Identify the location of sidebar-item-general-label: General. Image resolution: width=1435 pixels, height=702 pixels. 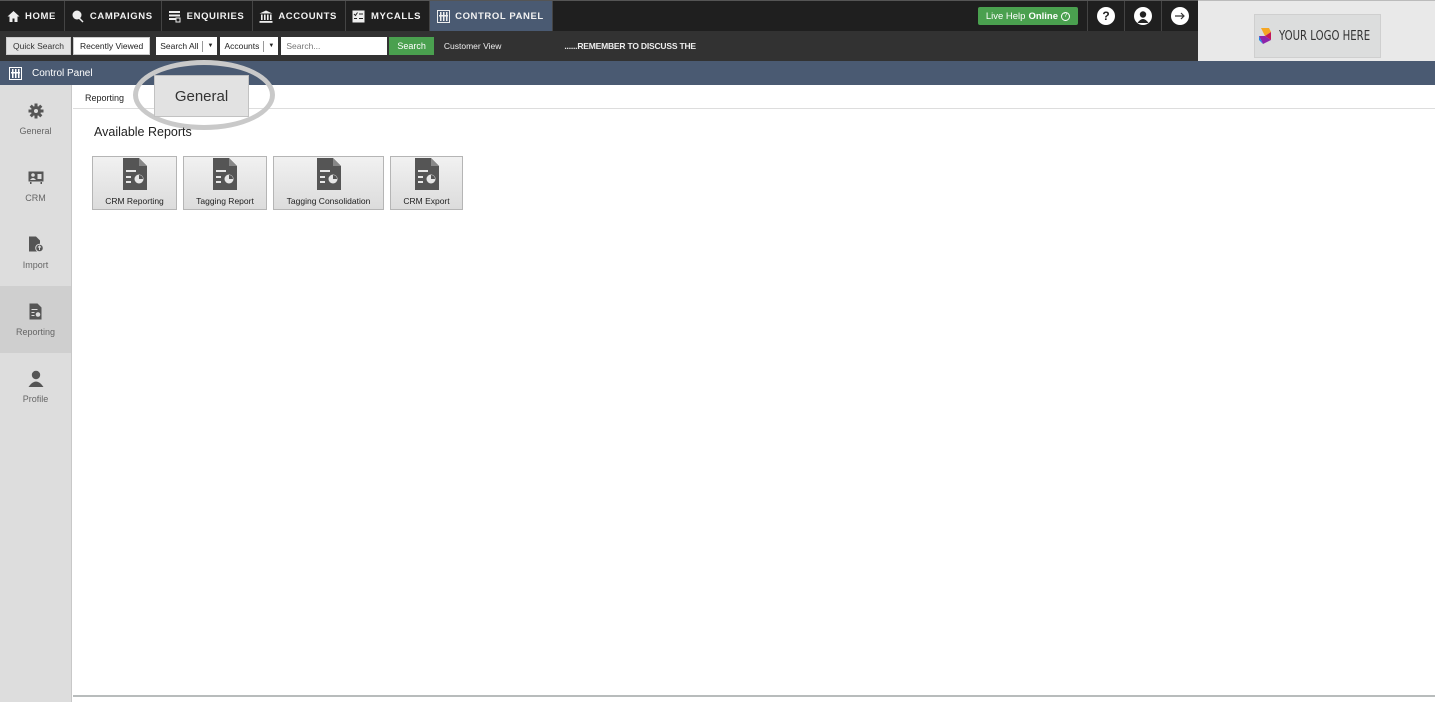
(35, 130).